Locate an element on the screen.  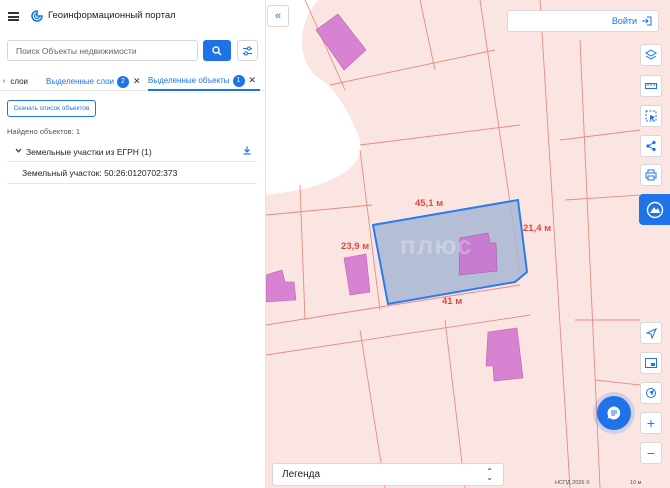
zoom-in-button: + is located at coordinates (651, 423).